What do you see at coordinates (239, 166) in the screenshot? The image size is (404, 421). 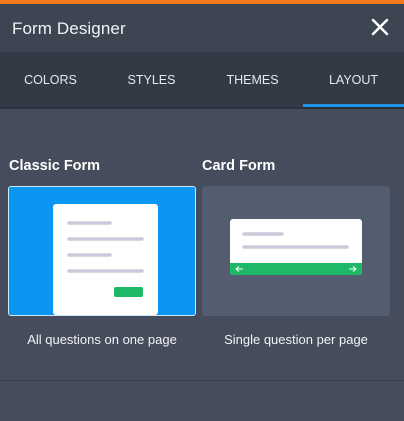 I see `card-form-title: Card Form` at bounding box center [239, 166].